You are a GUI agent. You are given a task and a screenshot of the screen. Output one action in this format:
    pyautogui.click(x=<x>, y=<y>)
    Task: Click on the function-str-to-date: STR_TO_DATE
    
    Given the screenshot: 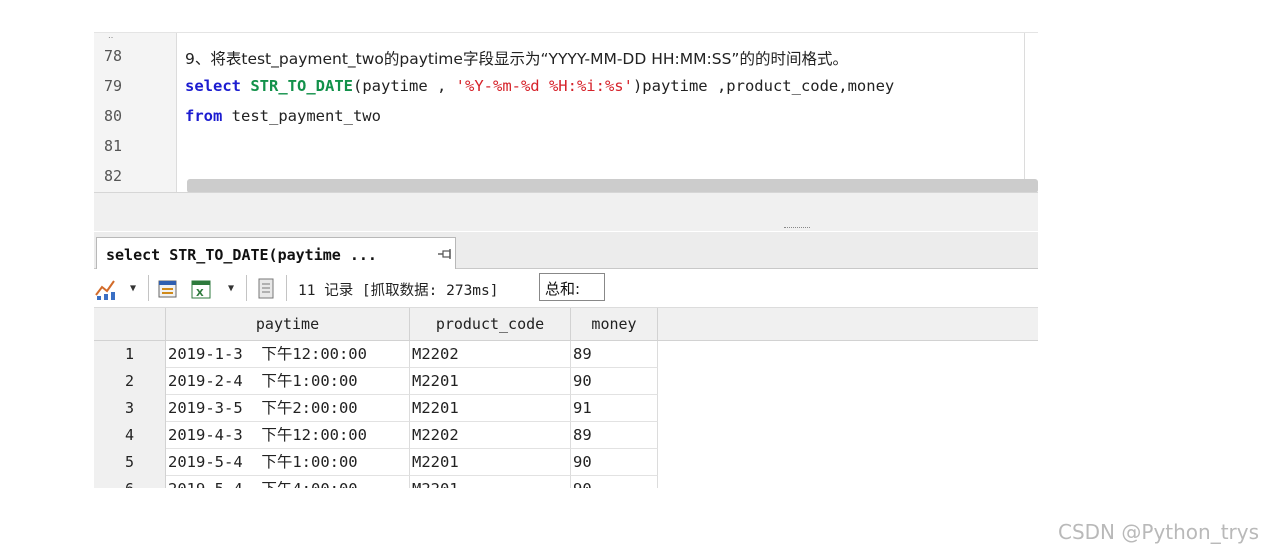 What is the action you would take?
    pyautogui.click(x=301, y=86)
    